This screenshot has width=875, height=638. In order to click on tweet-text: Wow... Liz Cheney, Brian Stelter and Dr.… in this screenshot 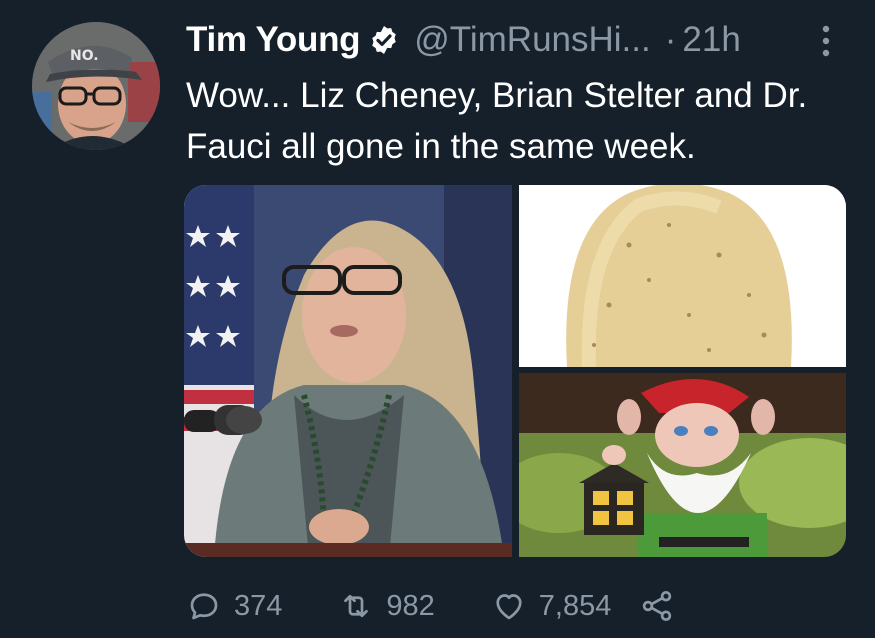, I will do `click(497, 121)`.